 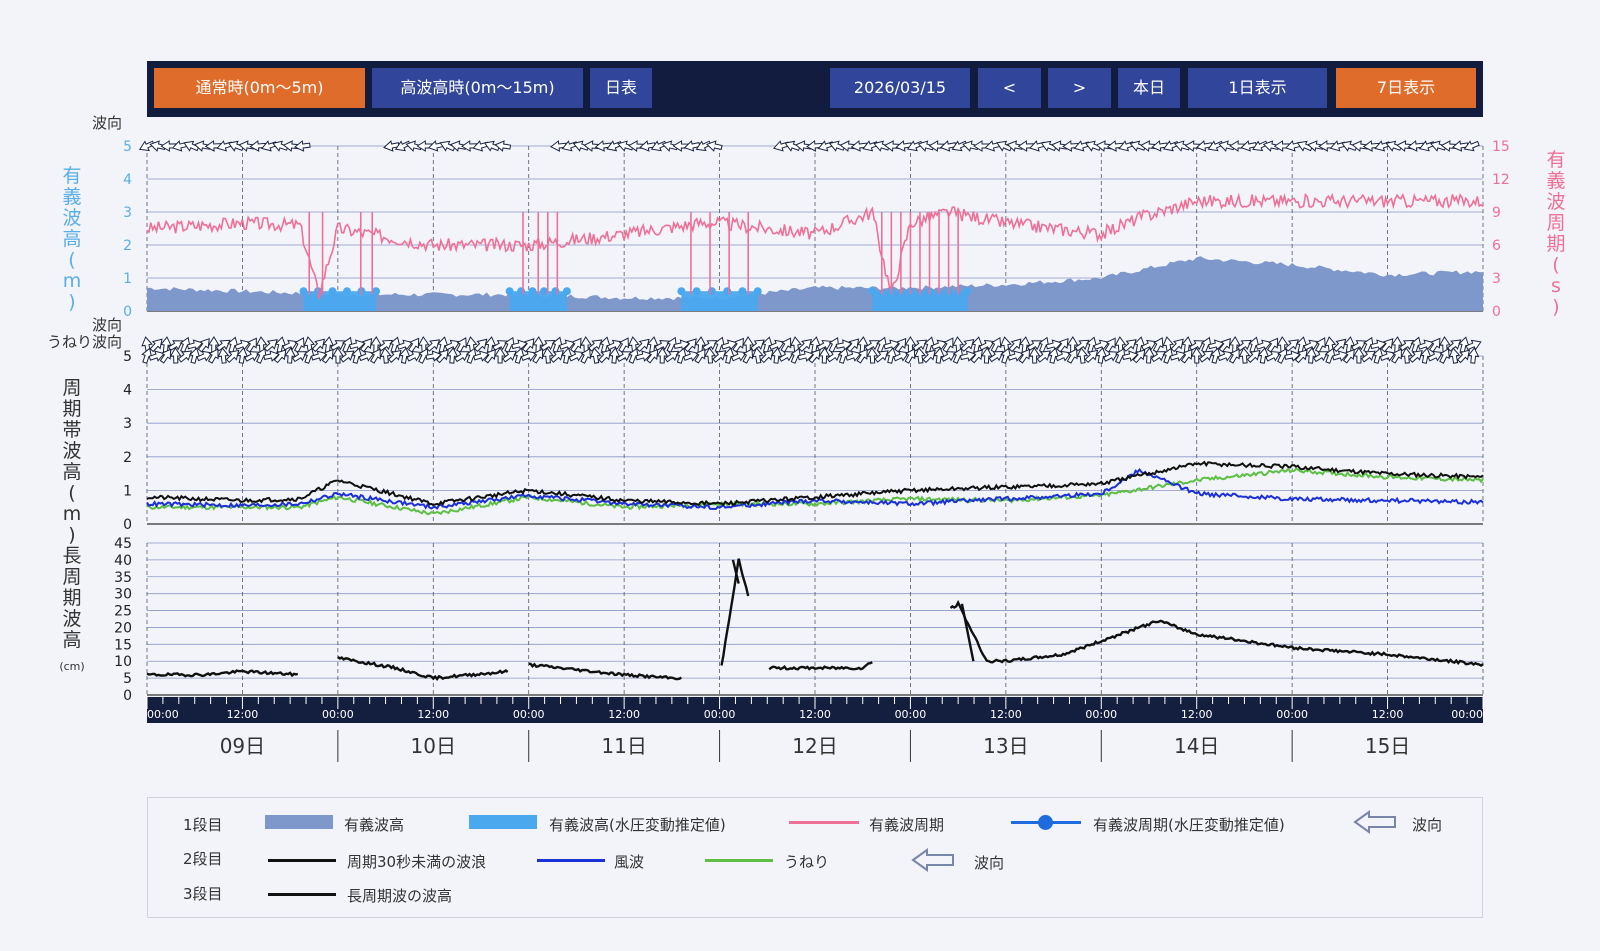 I want to click on panel3-tick: 40, so click(x=123, y=561).